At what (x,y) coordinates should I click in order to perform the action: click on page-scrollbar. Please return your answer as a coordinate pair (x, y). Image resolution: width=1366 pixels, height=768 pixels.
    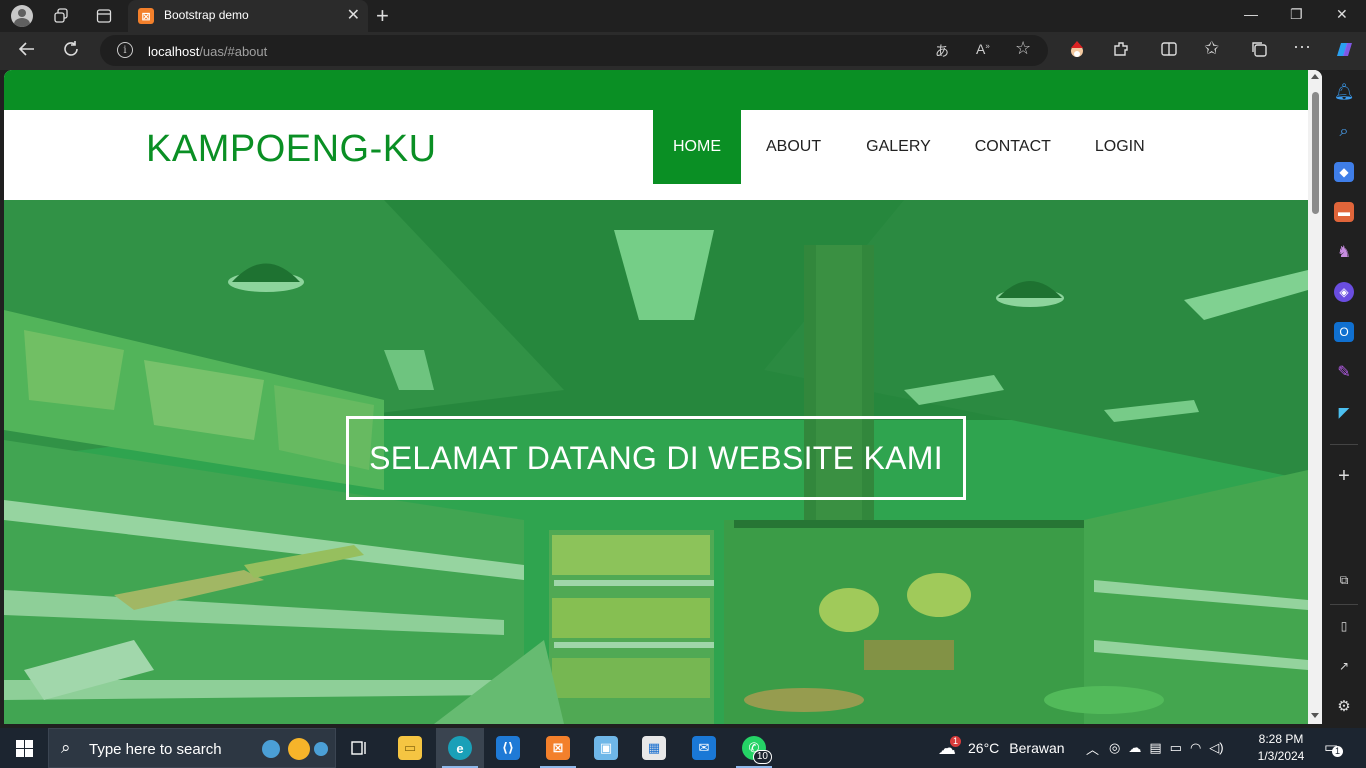
    Looking at the image, I should click on (1315, 397).